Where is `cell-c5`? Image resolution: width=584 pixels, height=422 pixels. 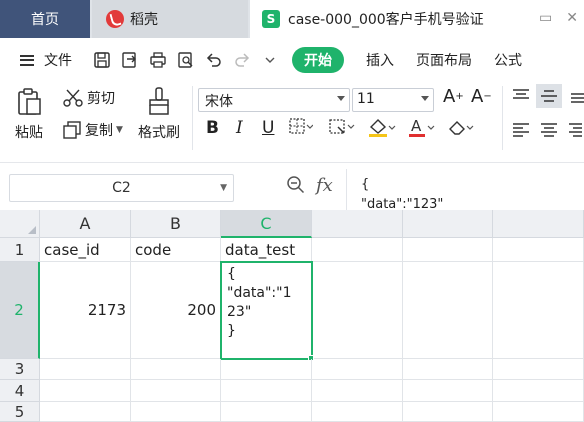 cell-c5 is located at coordinates (266, 412).